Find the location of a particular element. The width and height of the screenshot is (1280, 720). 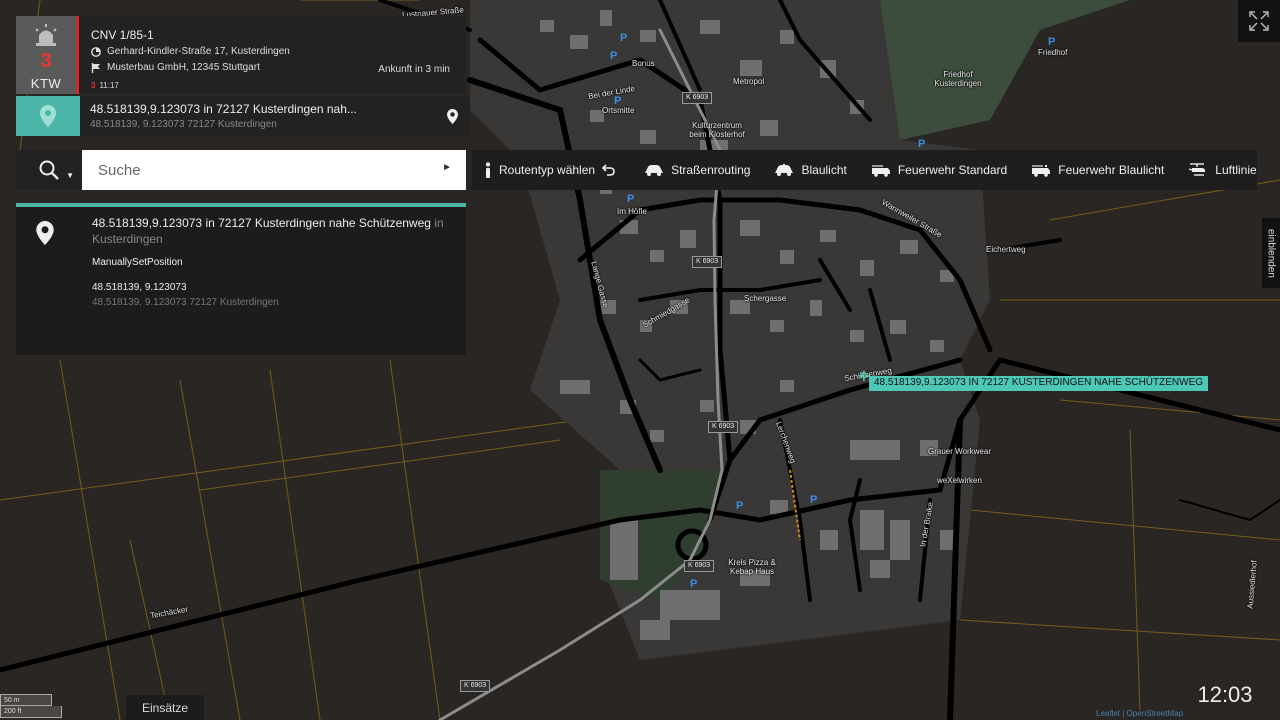

fire-truck-emergency-icon is located at coordinates (1041, 170).